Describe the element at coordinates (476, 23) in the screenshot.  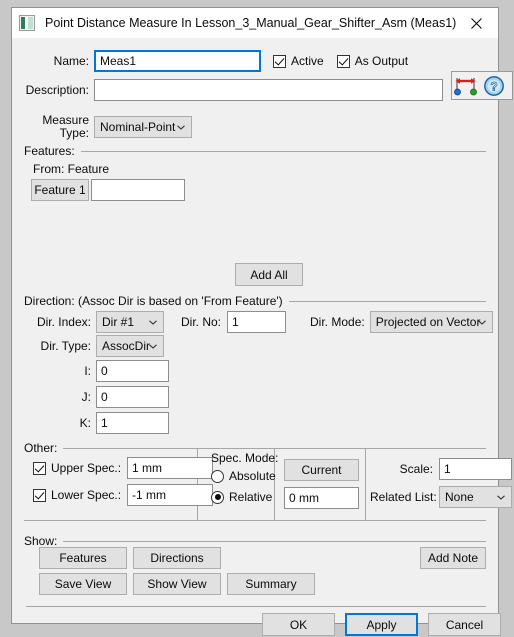
I see `close-icon` at that location.